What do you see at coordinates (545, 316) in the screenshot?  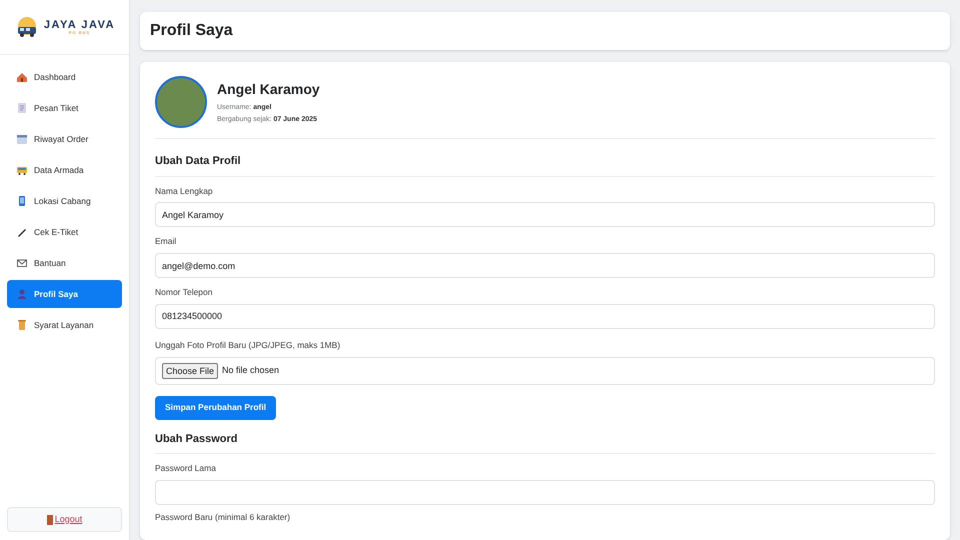 I see `input-field: 081234500000` at bounding box center [545, 316].